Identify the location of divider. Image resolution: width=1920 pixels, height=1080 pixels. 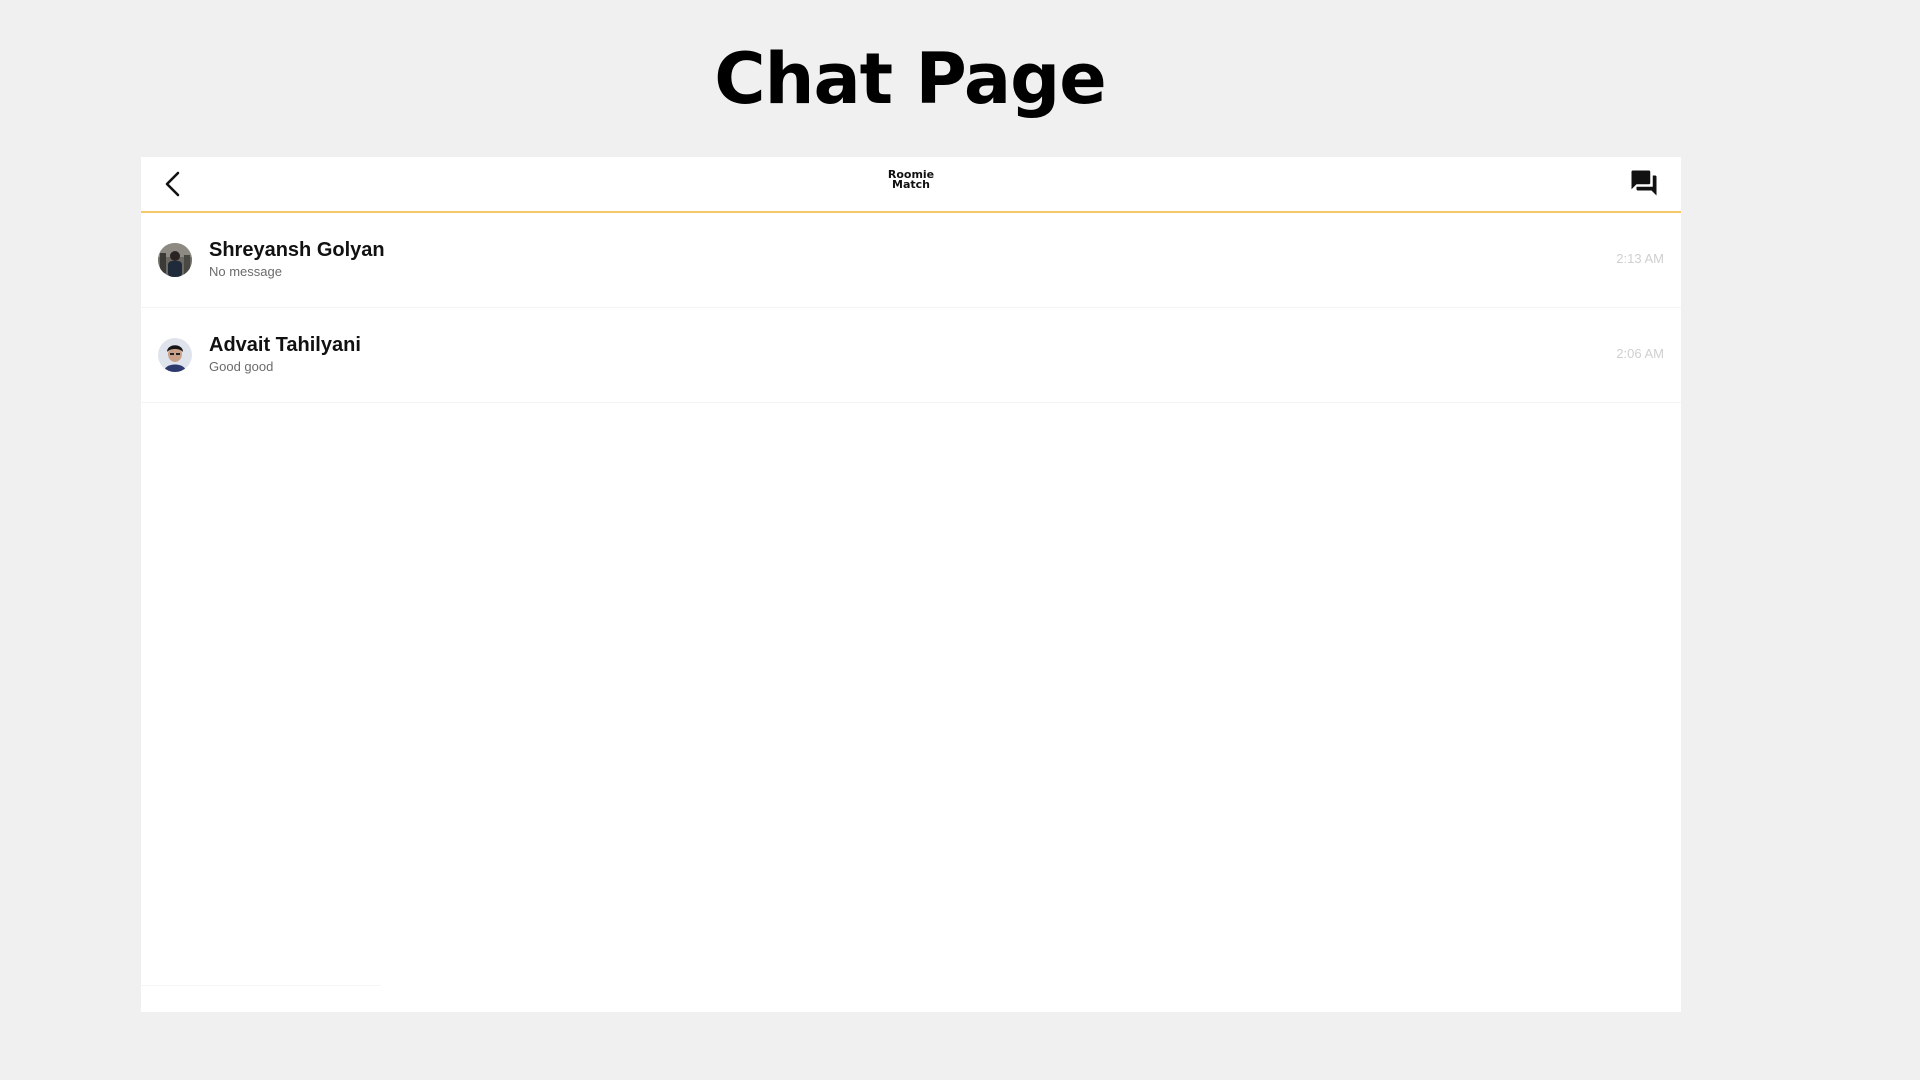
(261, 985).